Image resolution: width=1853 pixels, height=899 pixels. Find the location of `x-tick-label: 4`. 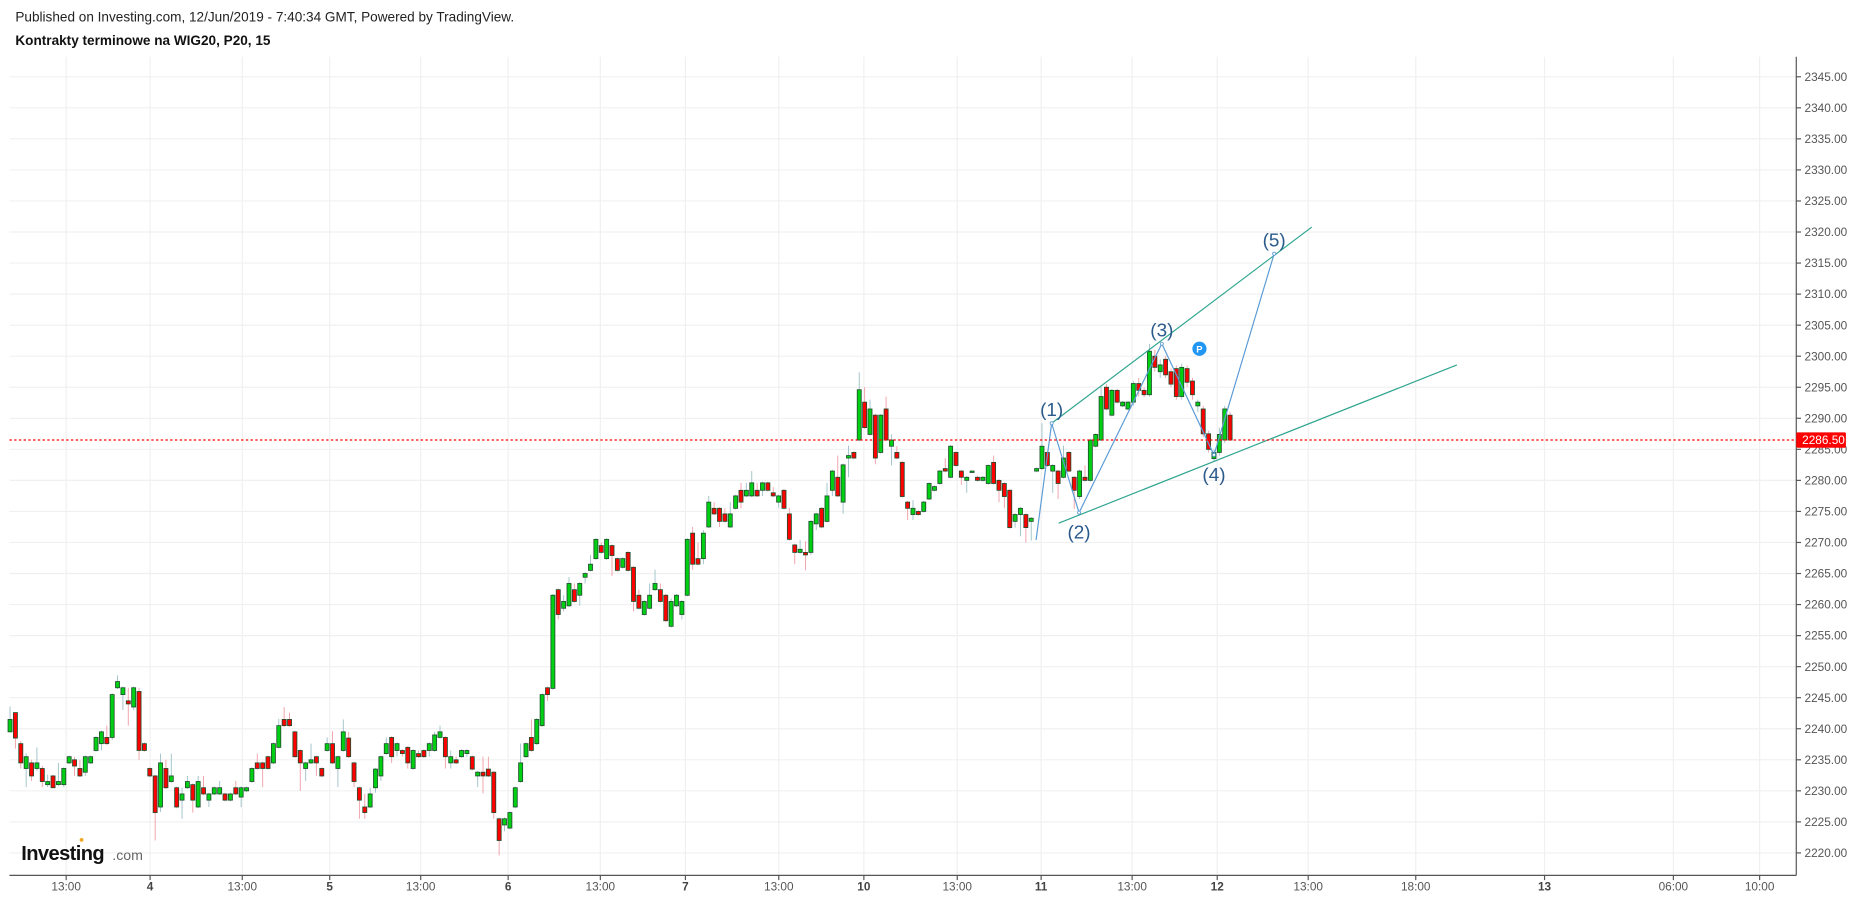

x-tick-label: 4 is located at coordinates (150, 887).